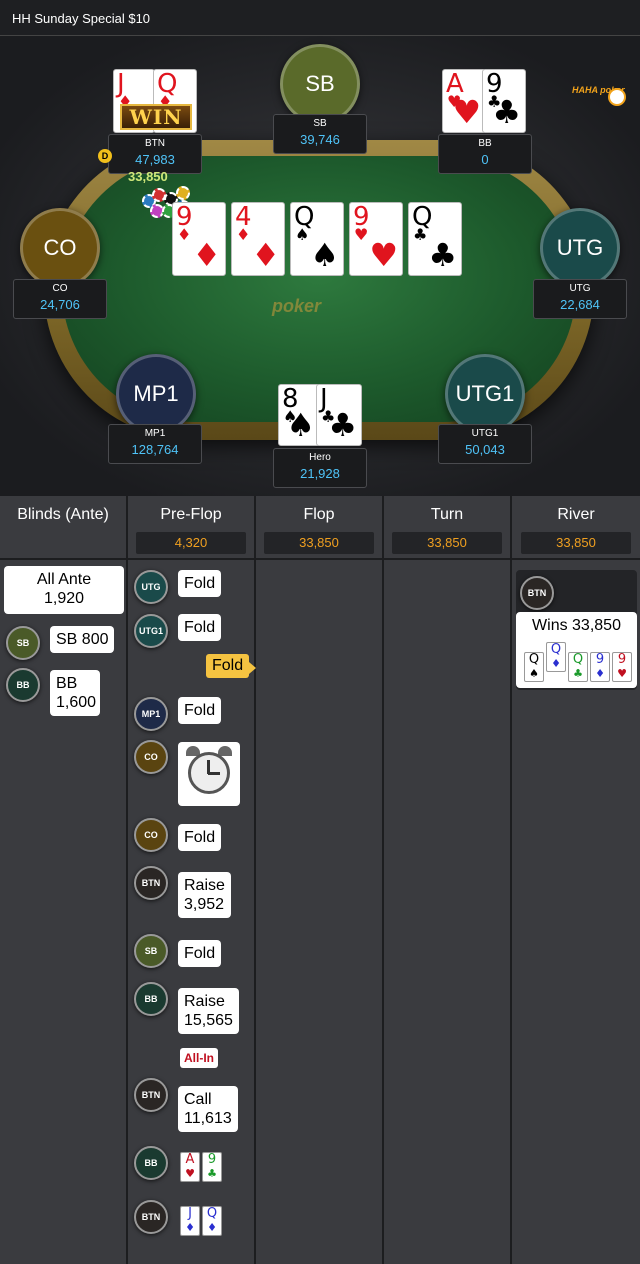 Image resolution: width=640 pixels, height=1264 pixels. I want to click on haha-poker-logo: HAHA poker, so click(599, 97).